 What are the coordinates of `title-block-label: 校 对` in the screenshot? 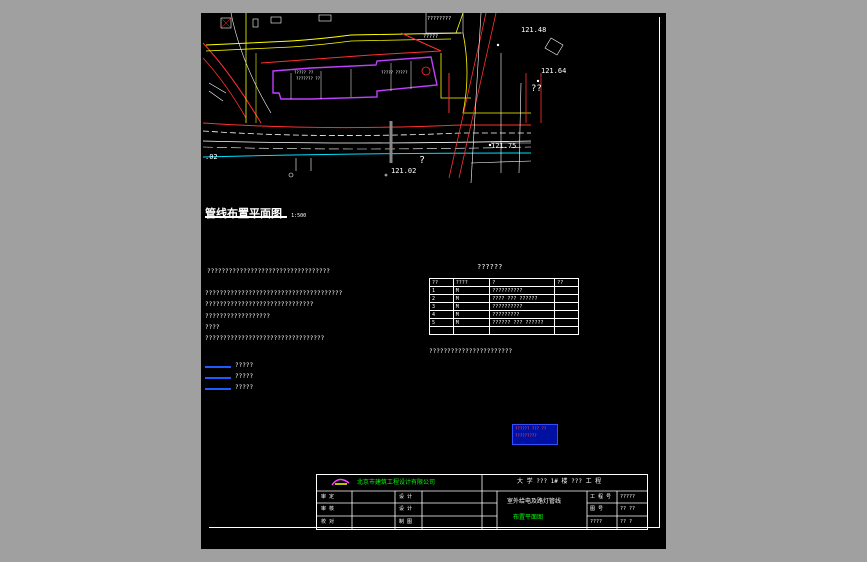 It's located at (328, 522).